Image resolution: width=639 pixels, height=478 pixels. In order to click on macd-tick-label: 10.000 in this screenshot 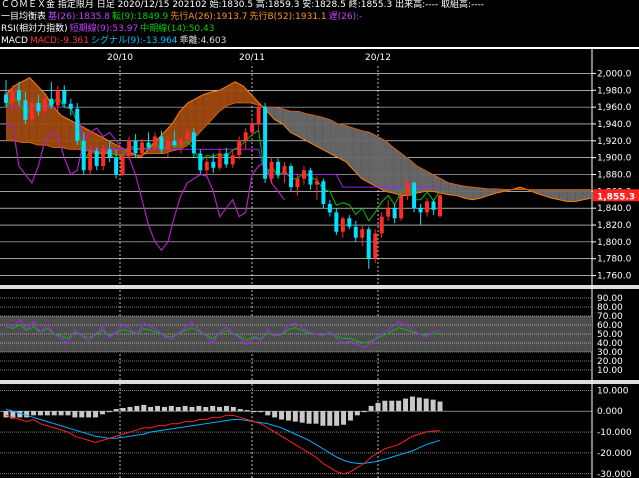, I will do `click(613, 391)`.